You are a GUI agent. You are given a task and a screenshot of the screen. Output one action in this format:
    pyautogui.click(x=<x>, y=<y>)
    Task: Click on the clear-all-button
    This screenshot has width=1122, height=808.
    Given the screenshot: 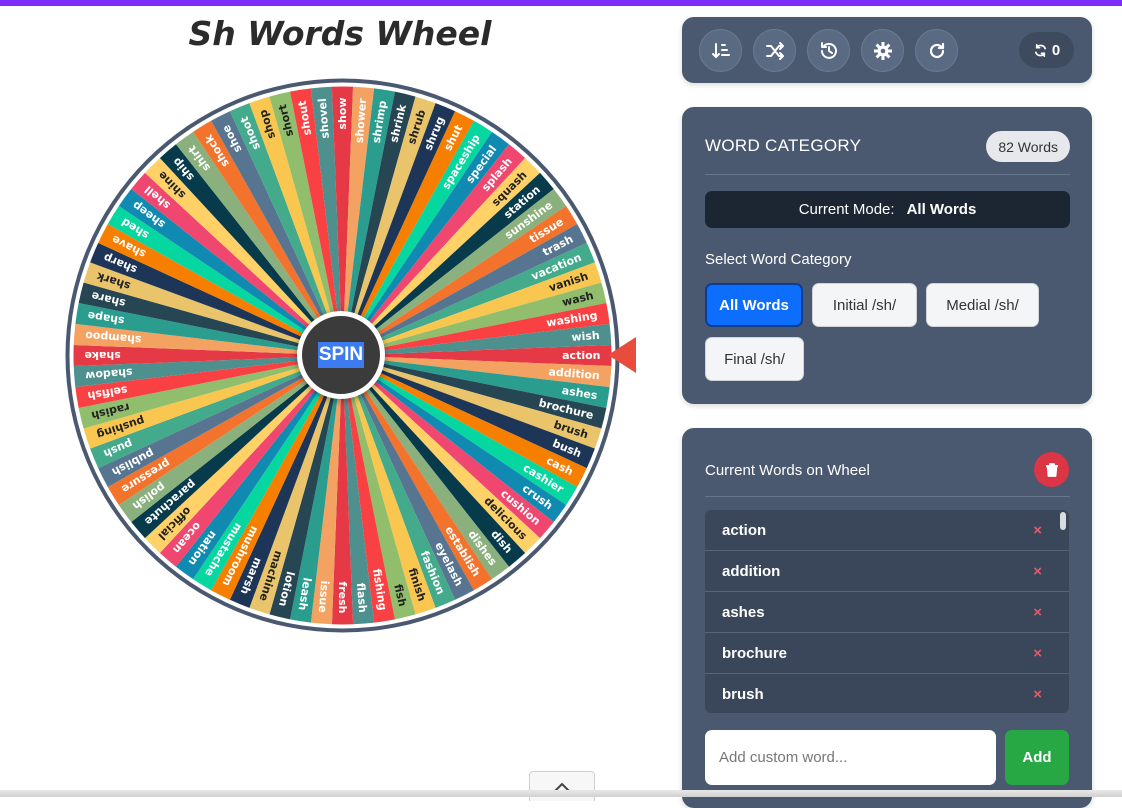 What is the action you would take?
    pyautogui.click(x=1051, y=469)
    